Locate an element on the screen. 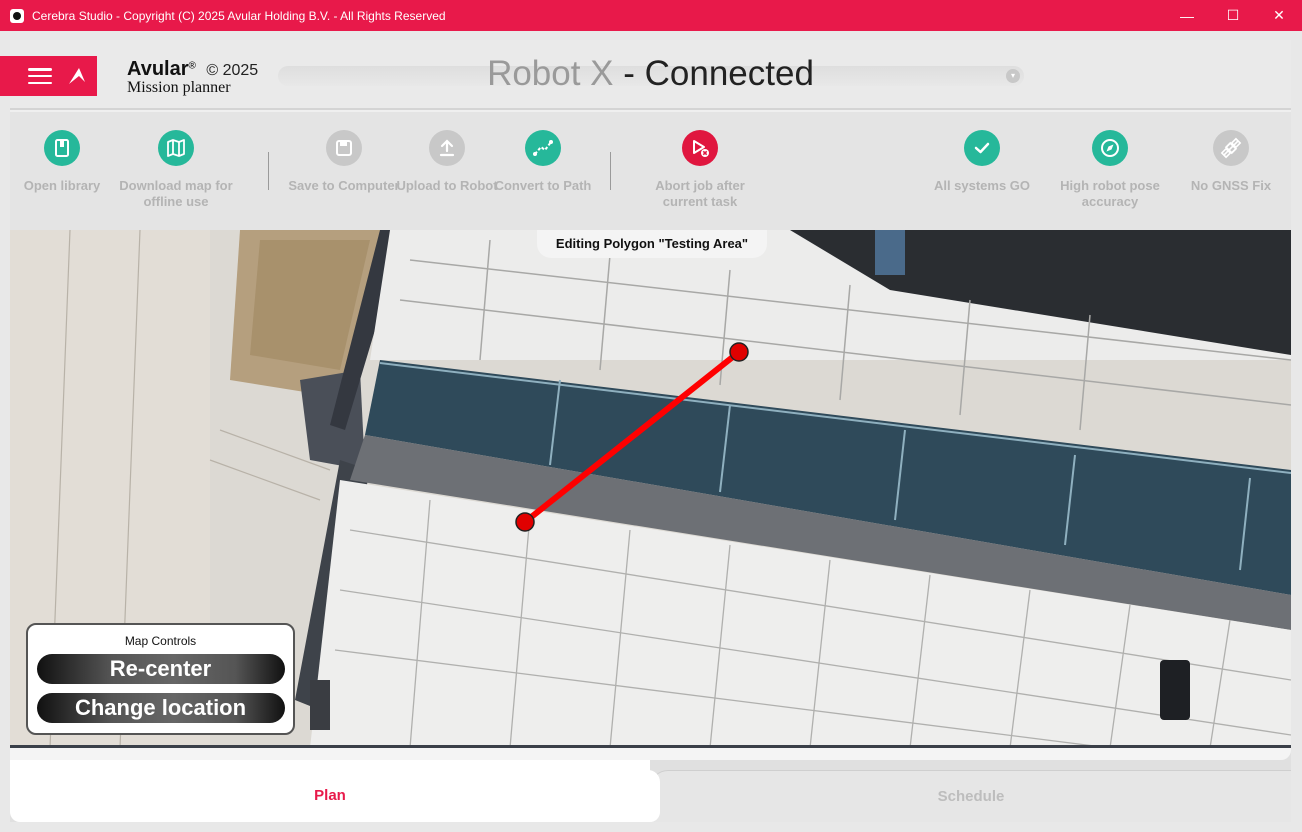 This screenshot has width=1302, height=832. download-map-button: Download map for offline use is located at coordinates (176, 170).